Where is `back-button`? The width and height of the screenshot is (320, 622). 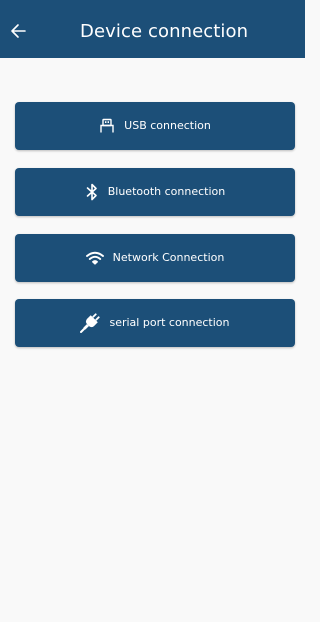
back-button is located at coordinates (18, 31).